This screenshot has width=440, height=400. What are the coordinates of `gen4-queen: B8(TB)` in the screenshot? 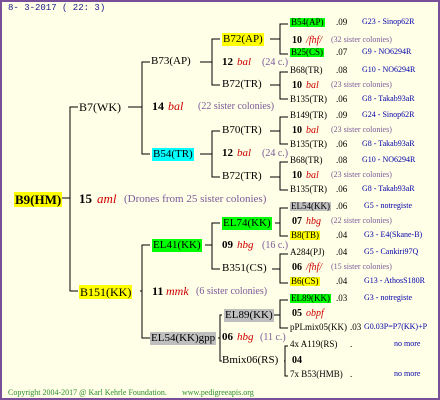 It's located at (305, 235).